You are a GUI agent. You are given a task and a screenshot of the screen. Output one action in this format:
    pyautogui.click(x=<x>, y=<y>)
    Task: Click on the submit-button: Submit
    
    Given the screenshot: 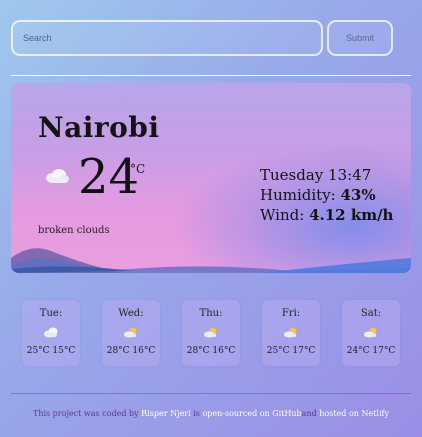 What is the action you would take?
    pyautogui.click(x=360, y=38)
    